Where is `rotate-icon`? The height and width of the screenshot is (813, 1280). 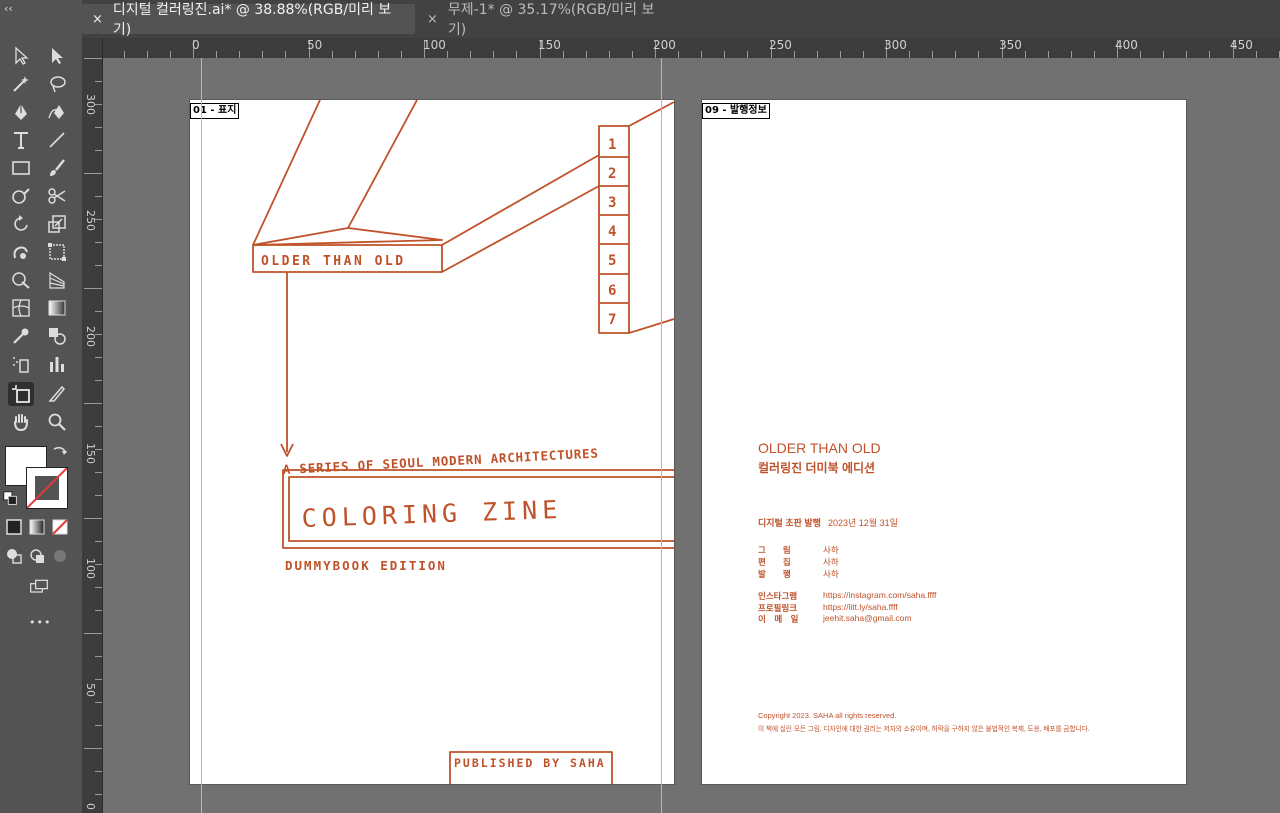
rotate-icon is located at coordinates (21, 224).